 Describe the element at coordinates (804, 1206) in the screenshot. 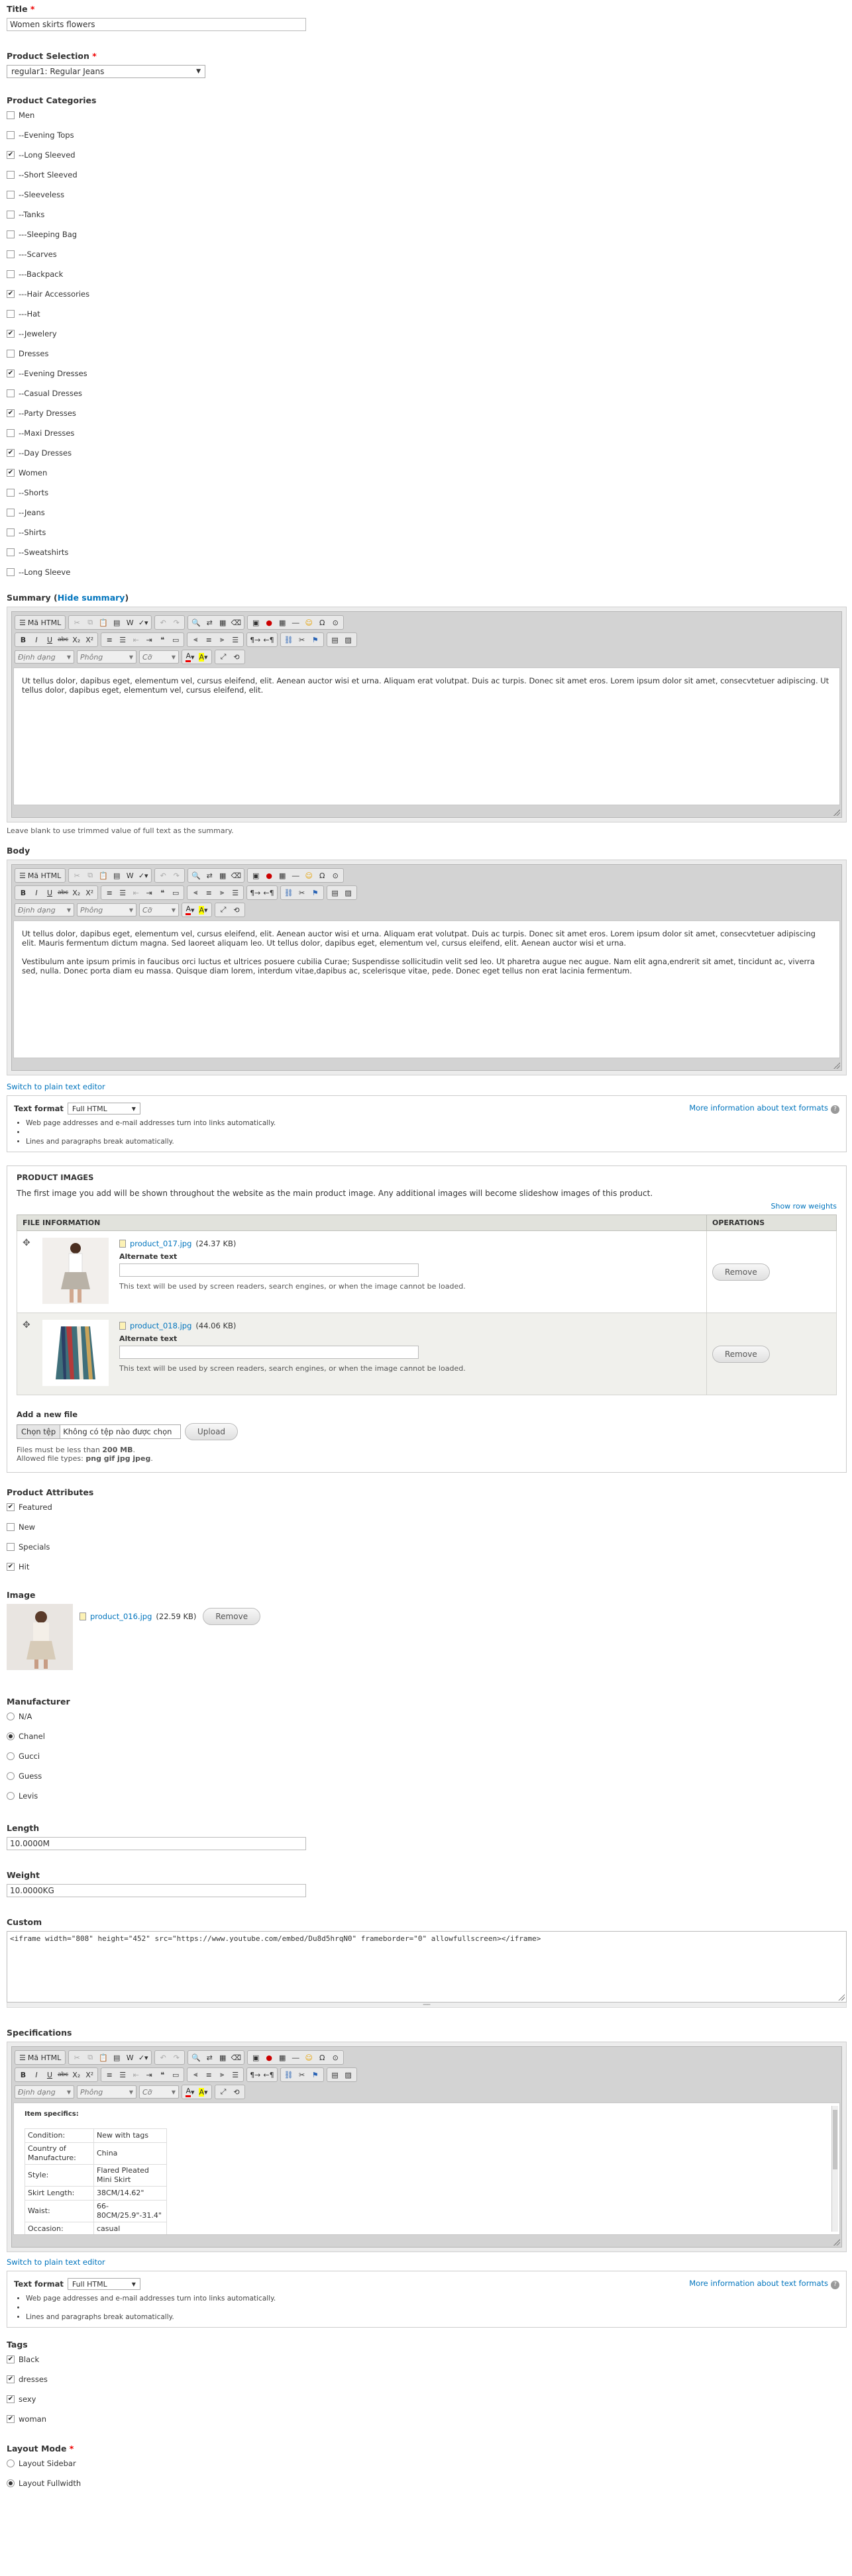

I see `show-row-weights-link: Show row weights` at that location.